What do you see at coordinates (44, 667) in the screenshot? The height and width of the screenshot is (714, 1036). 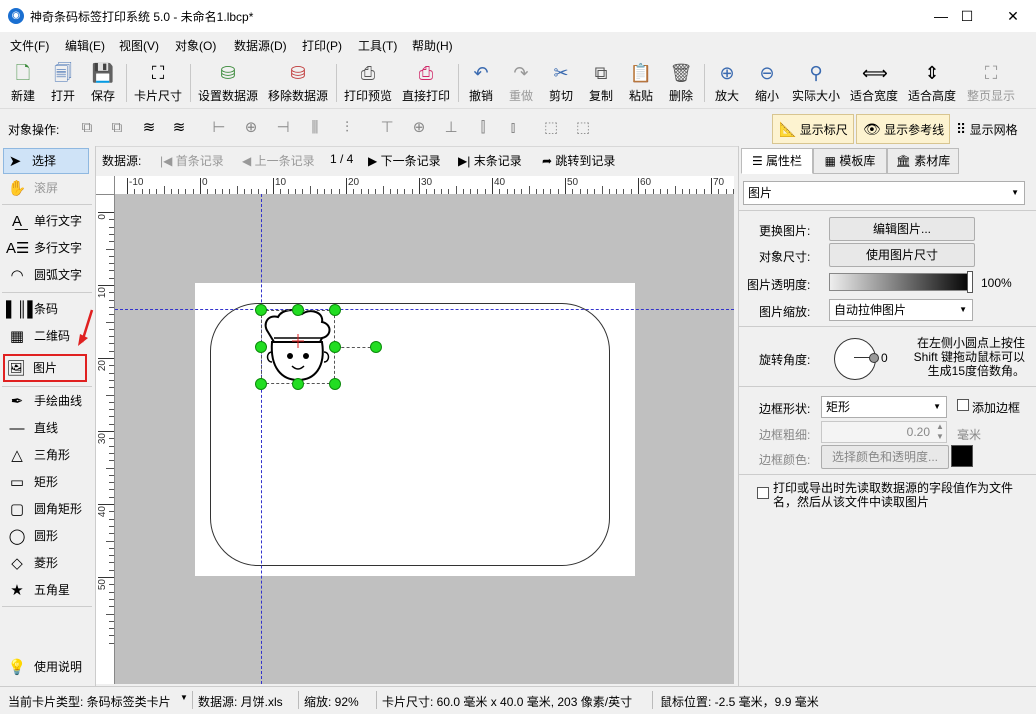 I see `help-button: 💡 使用说明` at bounding box center [44, 667].